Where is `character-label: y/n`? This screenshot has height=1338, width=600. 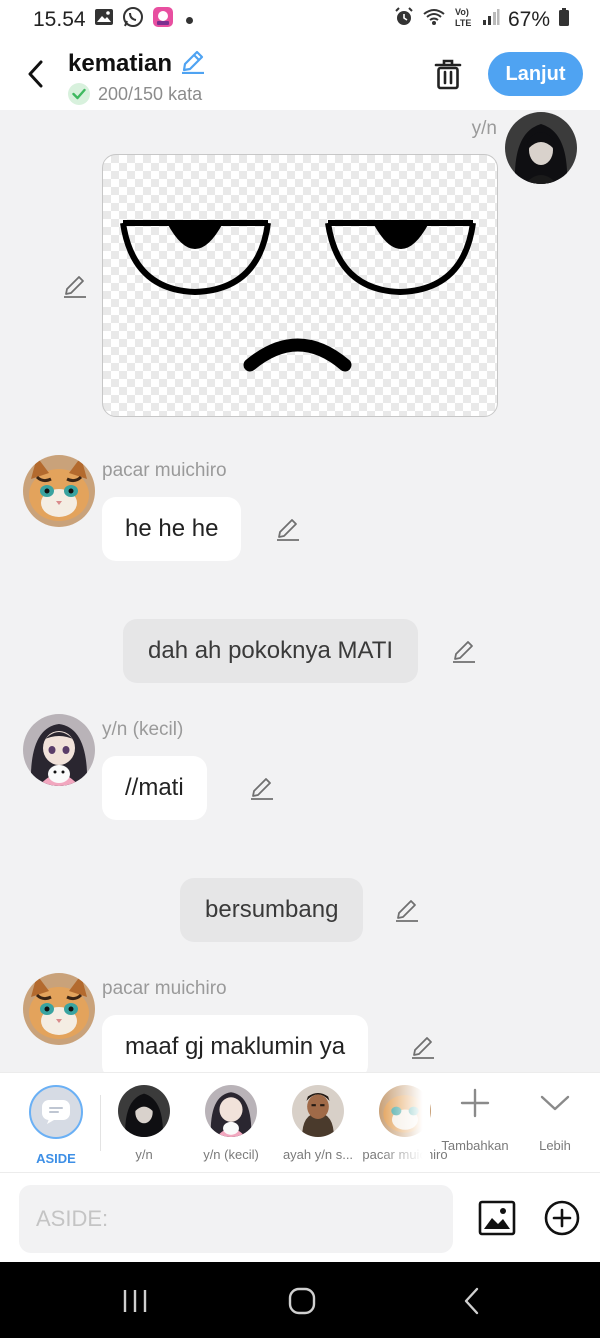 character-label: y/n is located at coordinates (144, 1154).